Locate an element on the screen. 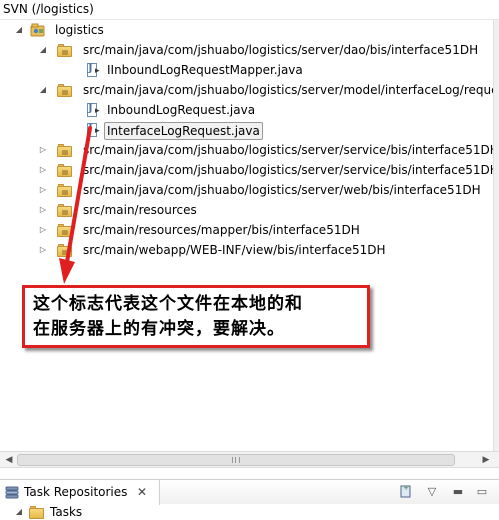 The image size is (499, 520). add-repository-icon: + is located at coordinates (406, 492).